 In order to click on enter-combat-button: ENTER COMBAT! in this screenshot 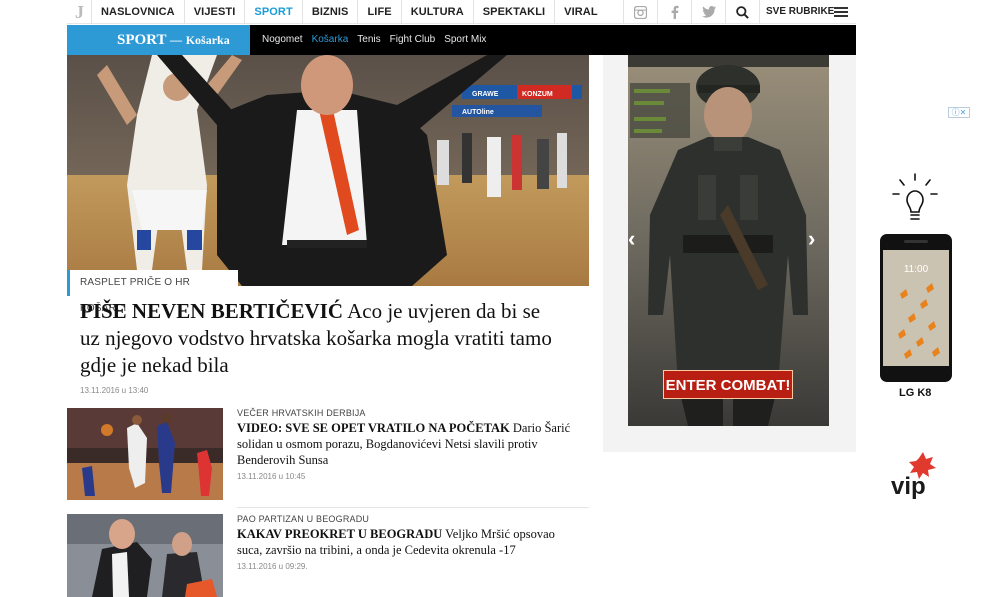, I will do `click(728, 384)`.